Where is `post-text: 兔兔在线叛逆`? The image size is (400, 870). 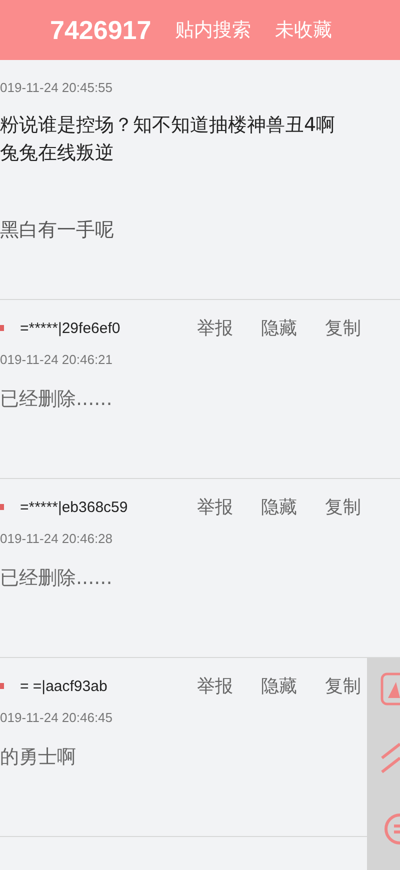 post-text: 兔兔在线叛逆 is located at coordinates (57, 153).